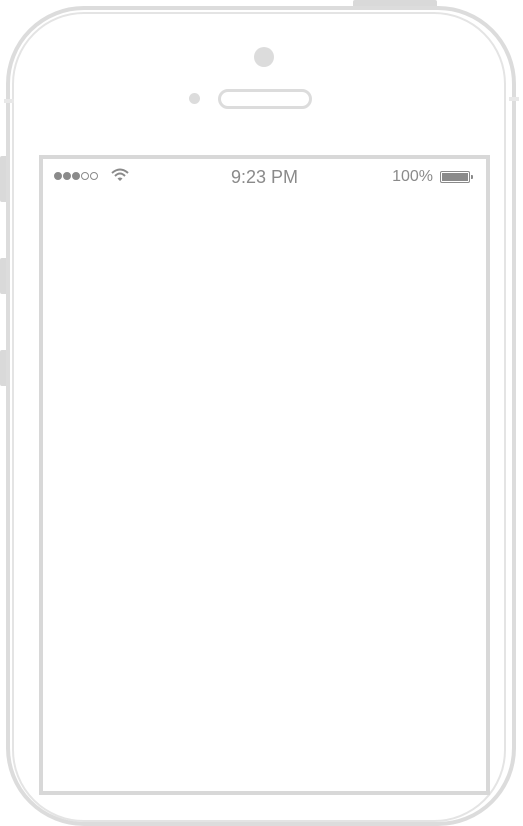  I want to click on battery-icon, so click(455, 177).